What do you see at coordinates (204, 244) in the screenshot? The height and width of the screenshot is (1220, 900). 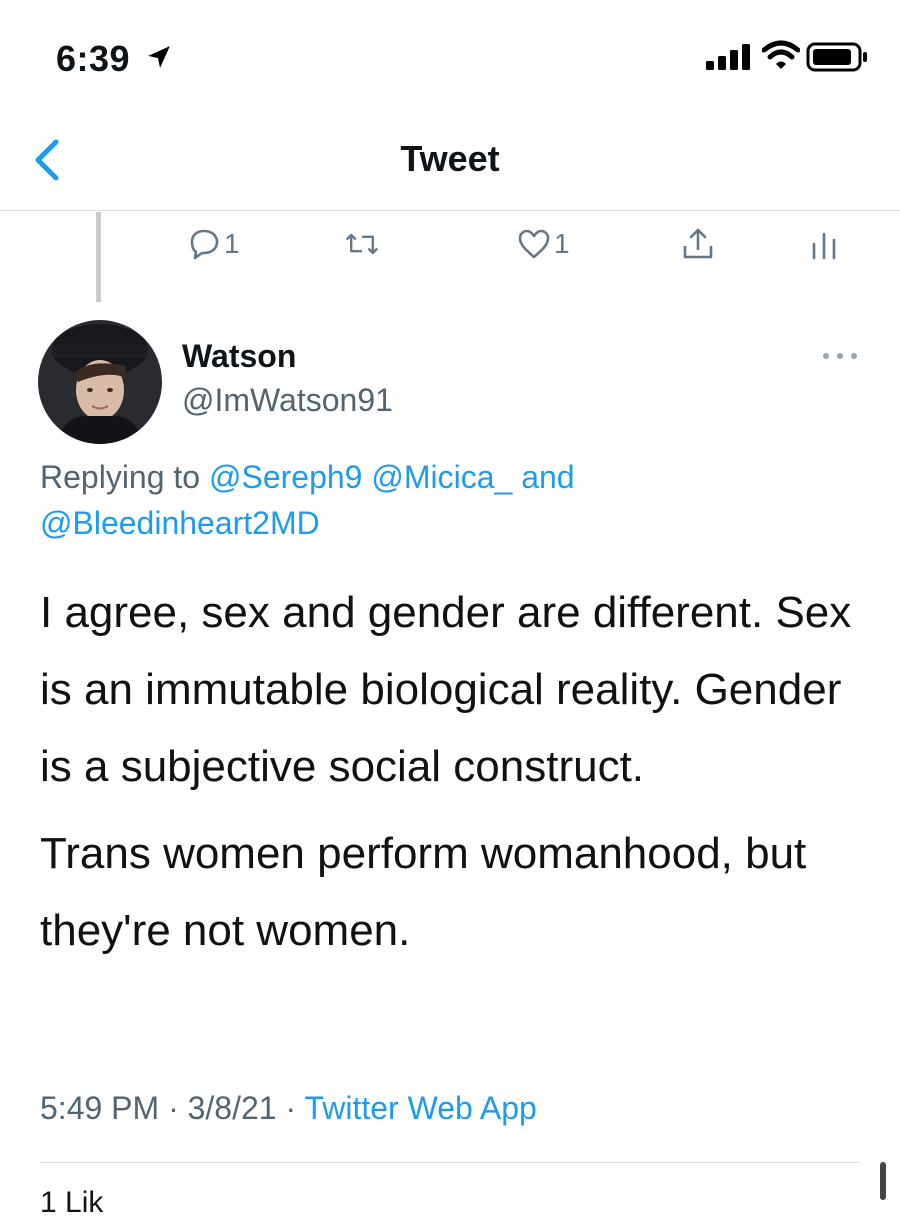 I see `reply-icon` at bounding box center [204, 244].